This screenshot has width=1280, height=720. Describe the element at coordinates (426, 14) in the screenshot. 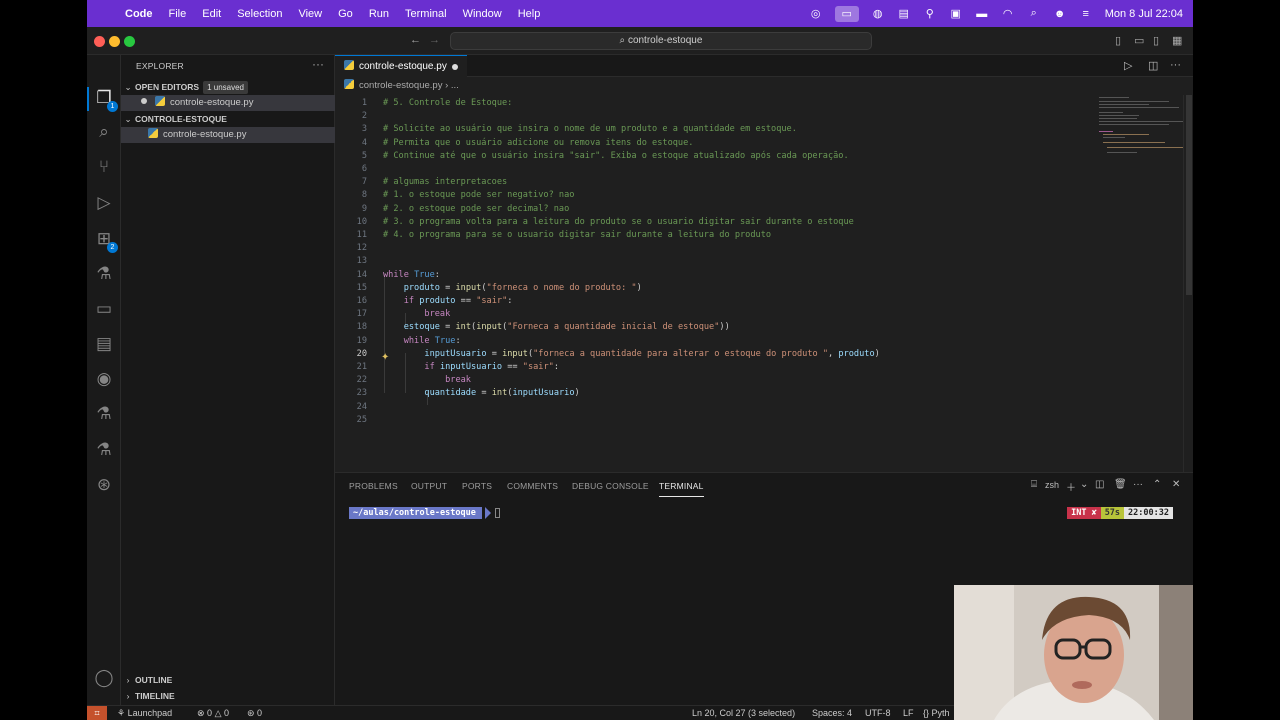

I see `menu-terminal: Terminal` at that location.